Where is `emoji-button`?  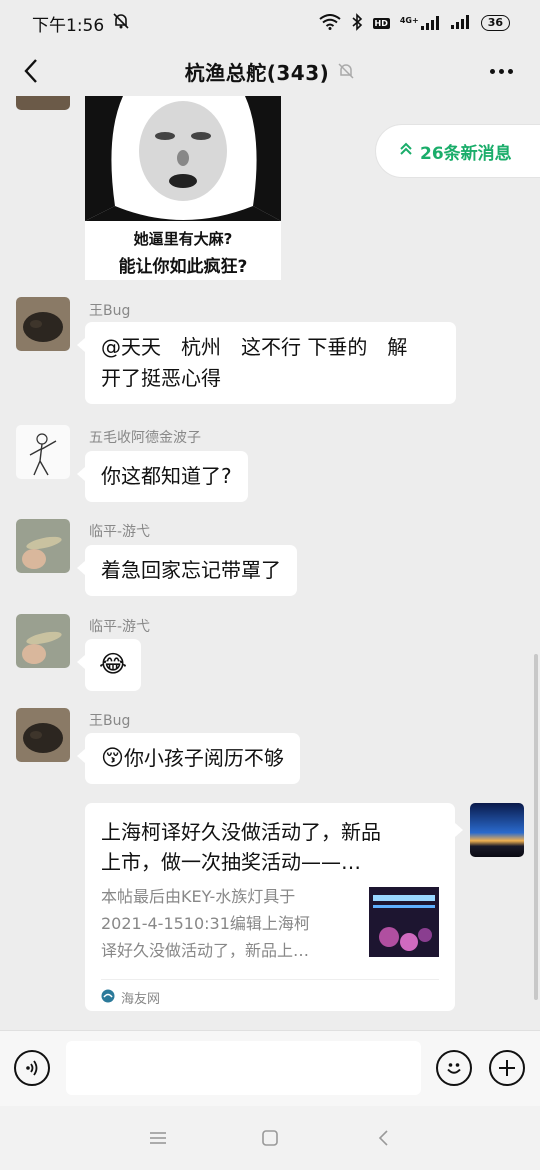 emoji-button is located at coordinates (454, 1068).